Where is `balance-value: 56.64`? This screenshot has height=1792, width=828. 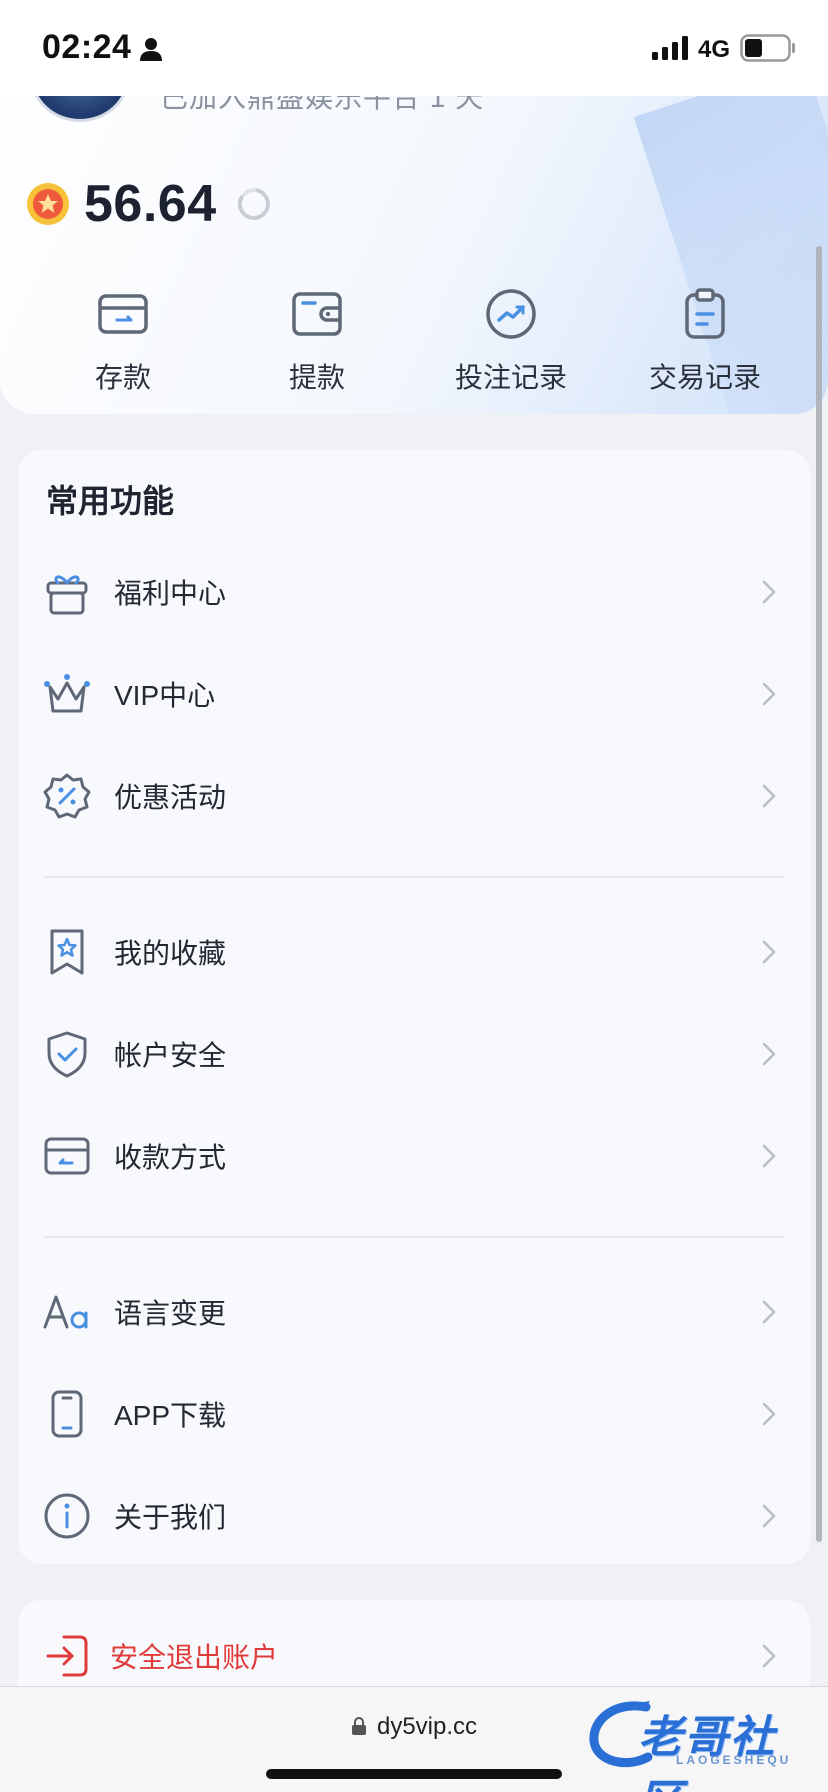
balance-value: 56.64 is located at coordinates (150, 204).